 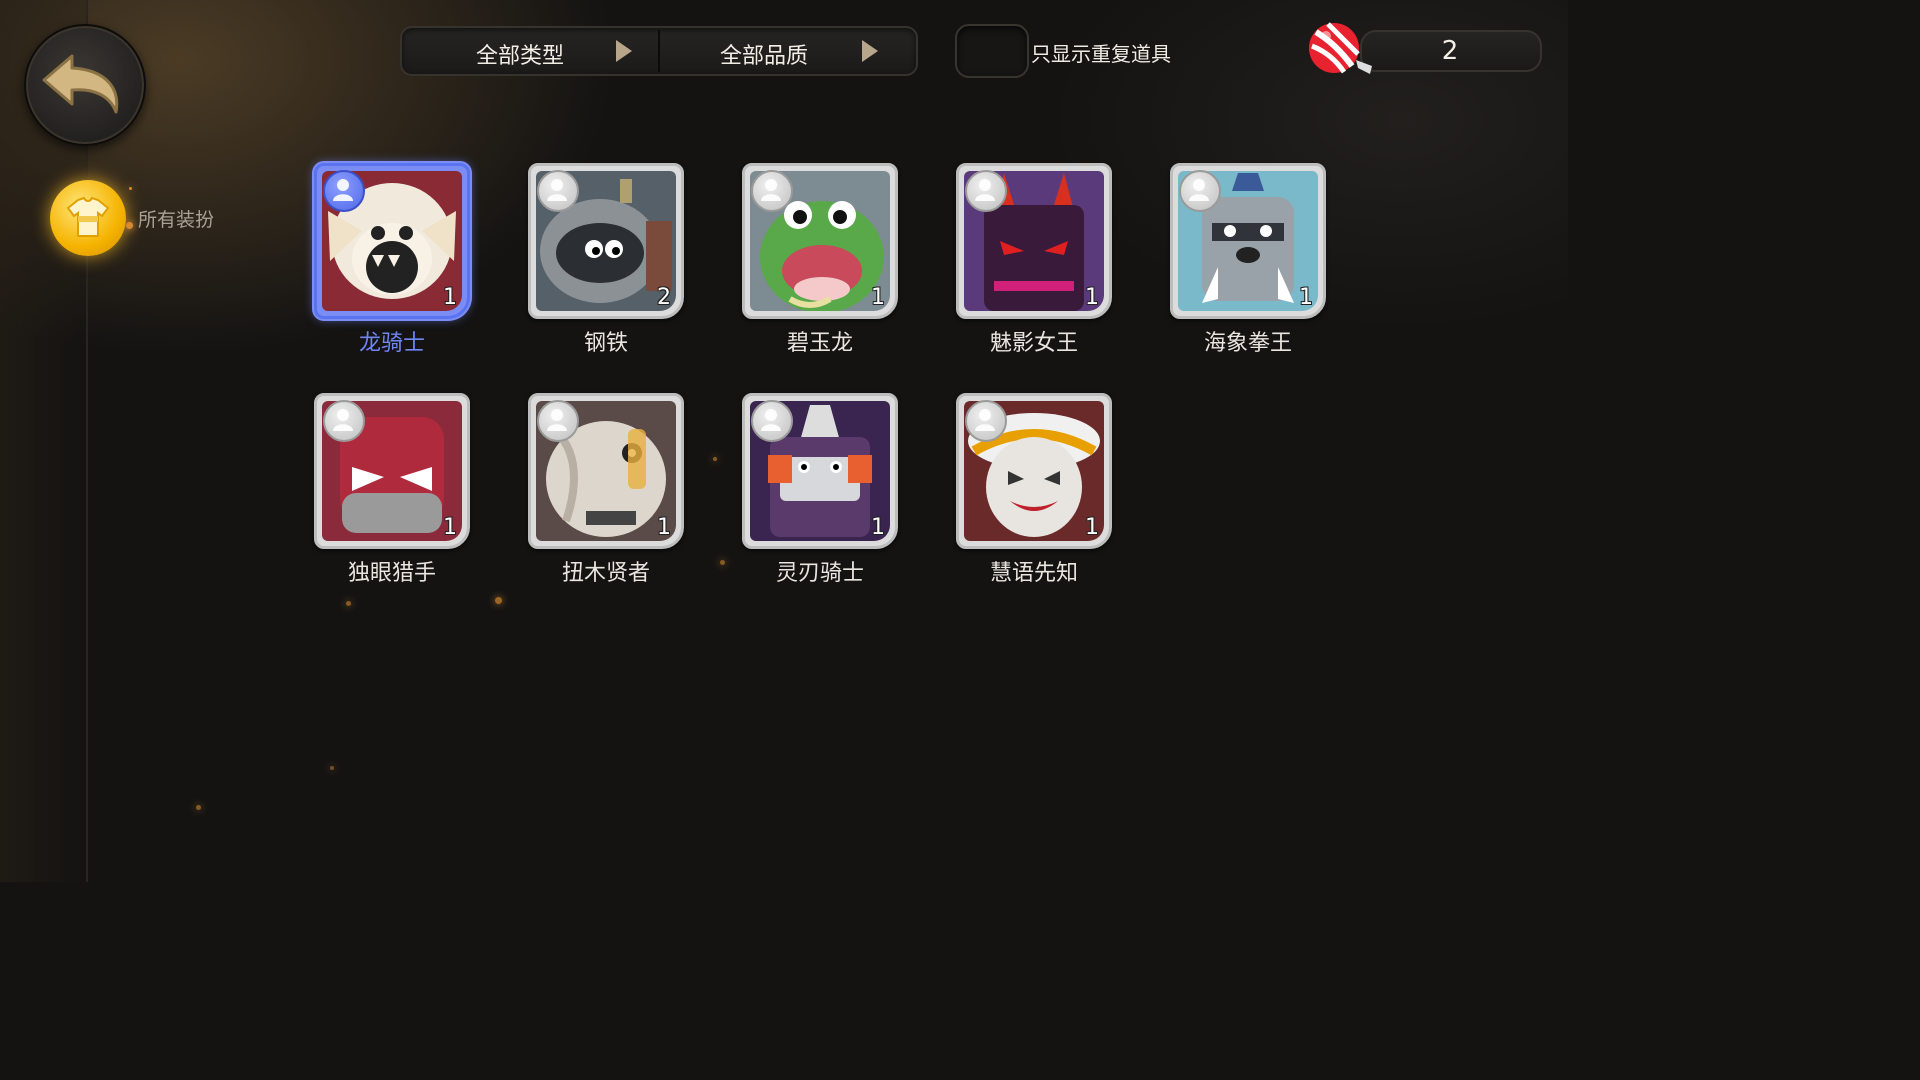 I want to click on filter-quality-label: 全部品质, so click(x=763, y=56).